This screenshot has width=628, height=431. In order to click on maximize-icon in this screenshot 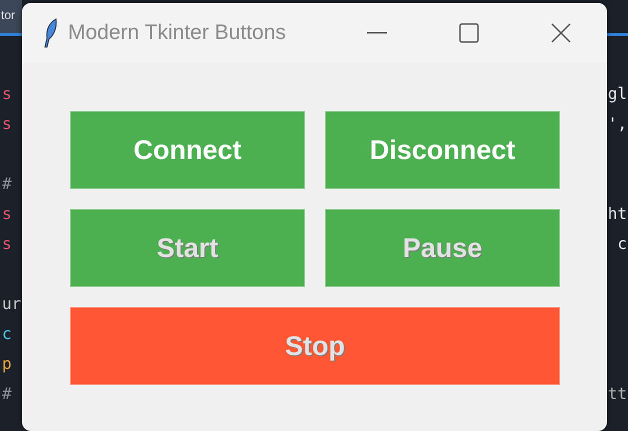, I will do `click(469, 33)`.